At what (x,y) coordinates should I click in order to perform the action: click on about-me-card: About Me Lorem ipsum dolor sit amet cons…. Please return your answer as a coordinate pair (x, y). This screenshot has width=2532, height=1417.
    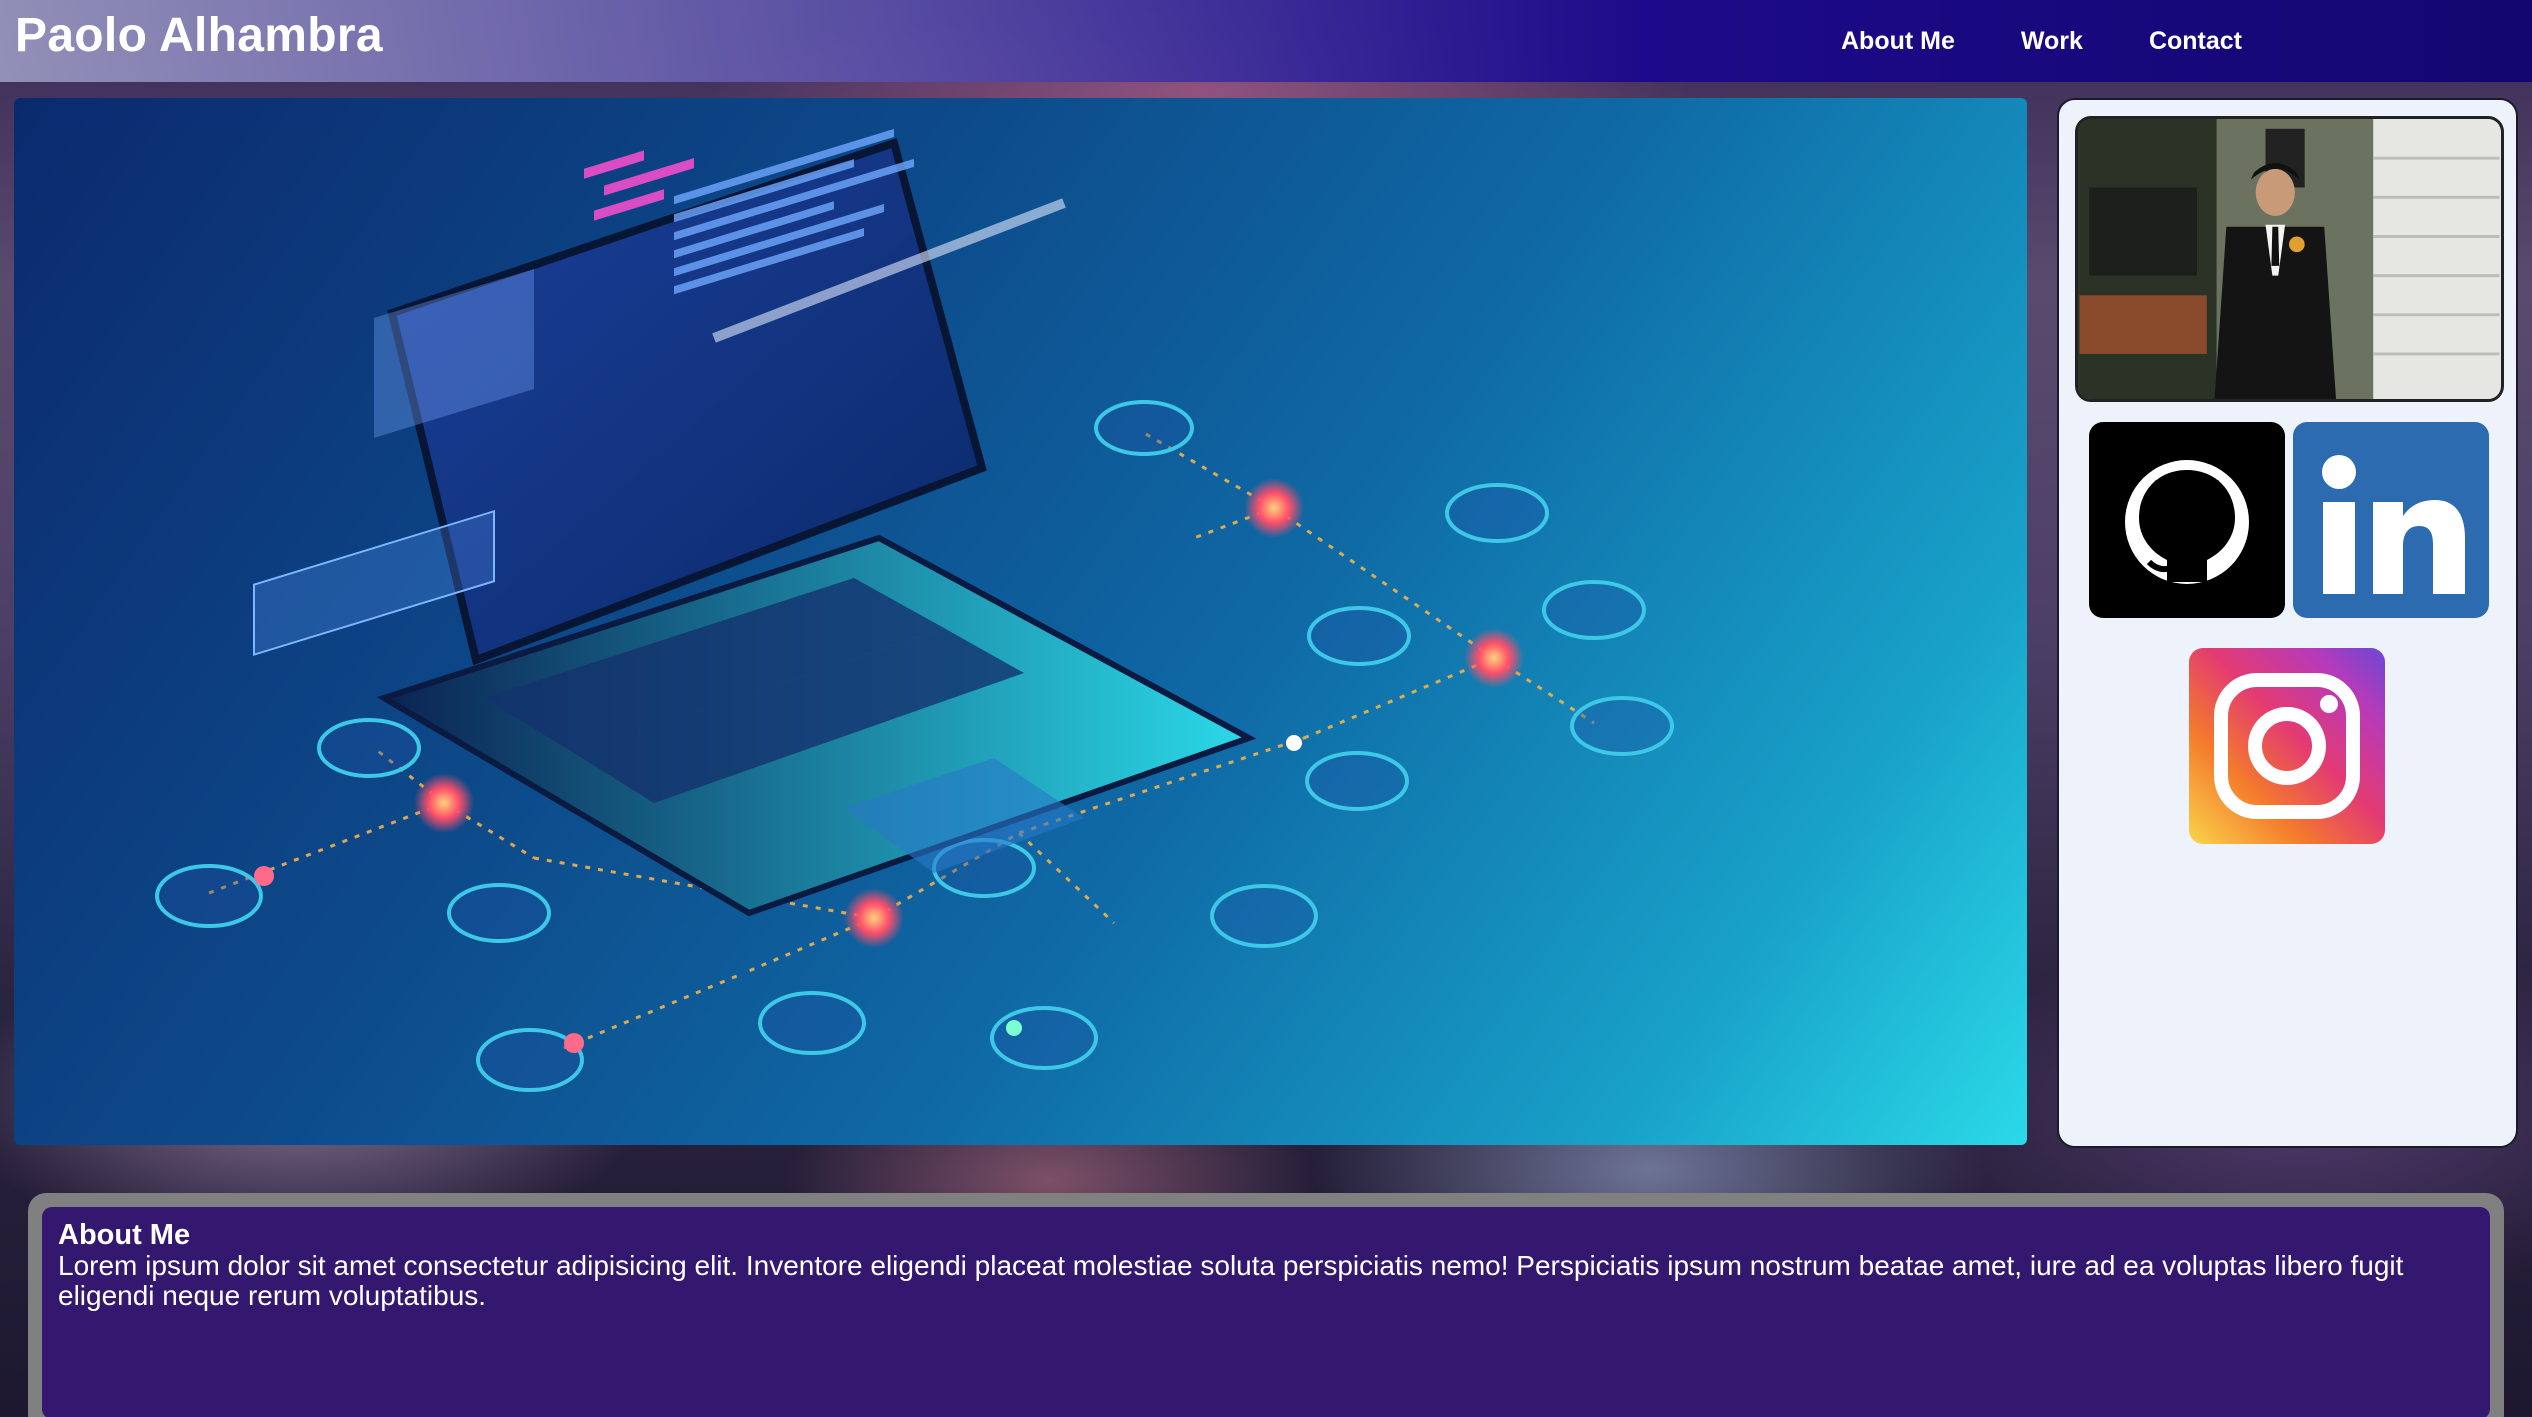
    Looking at the image, I should click on (1266, 1312).